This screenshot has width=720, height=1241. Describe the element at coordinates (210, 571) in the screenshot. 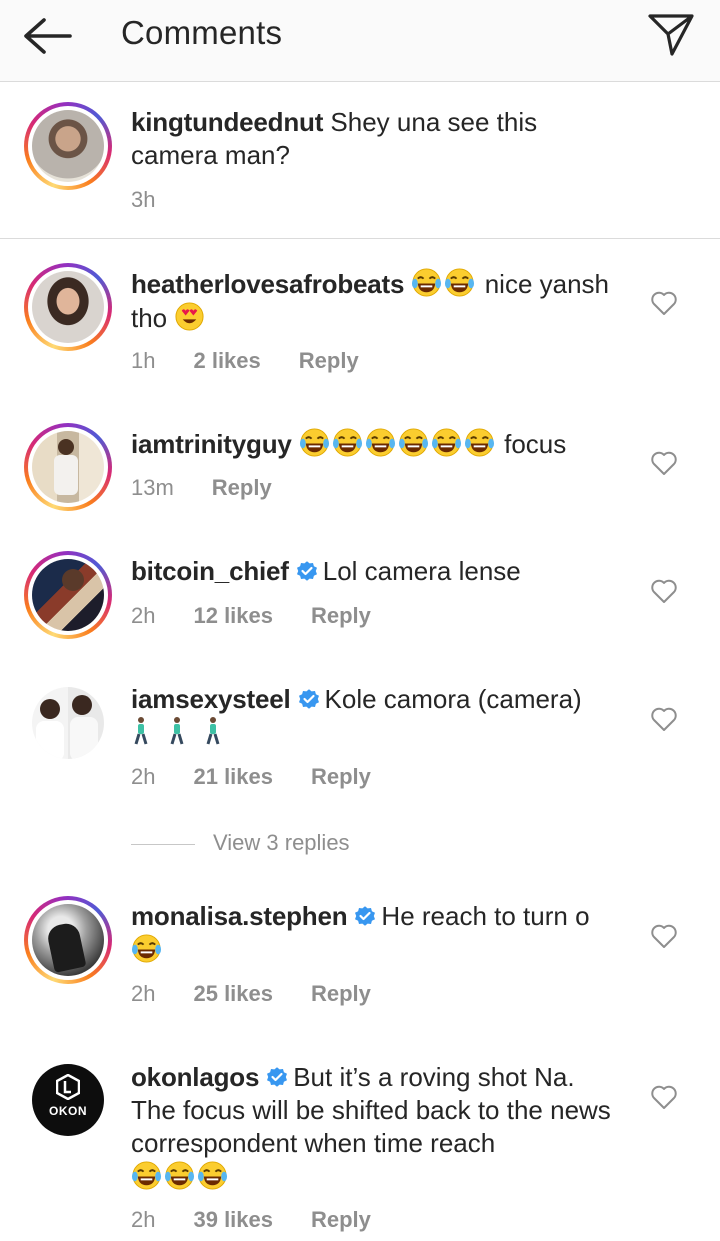

I see `username: bitcoin_chief` at that location.